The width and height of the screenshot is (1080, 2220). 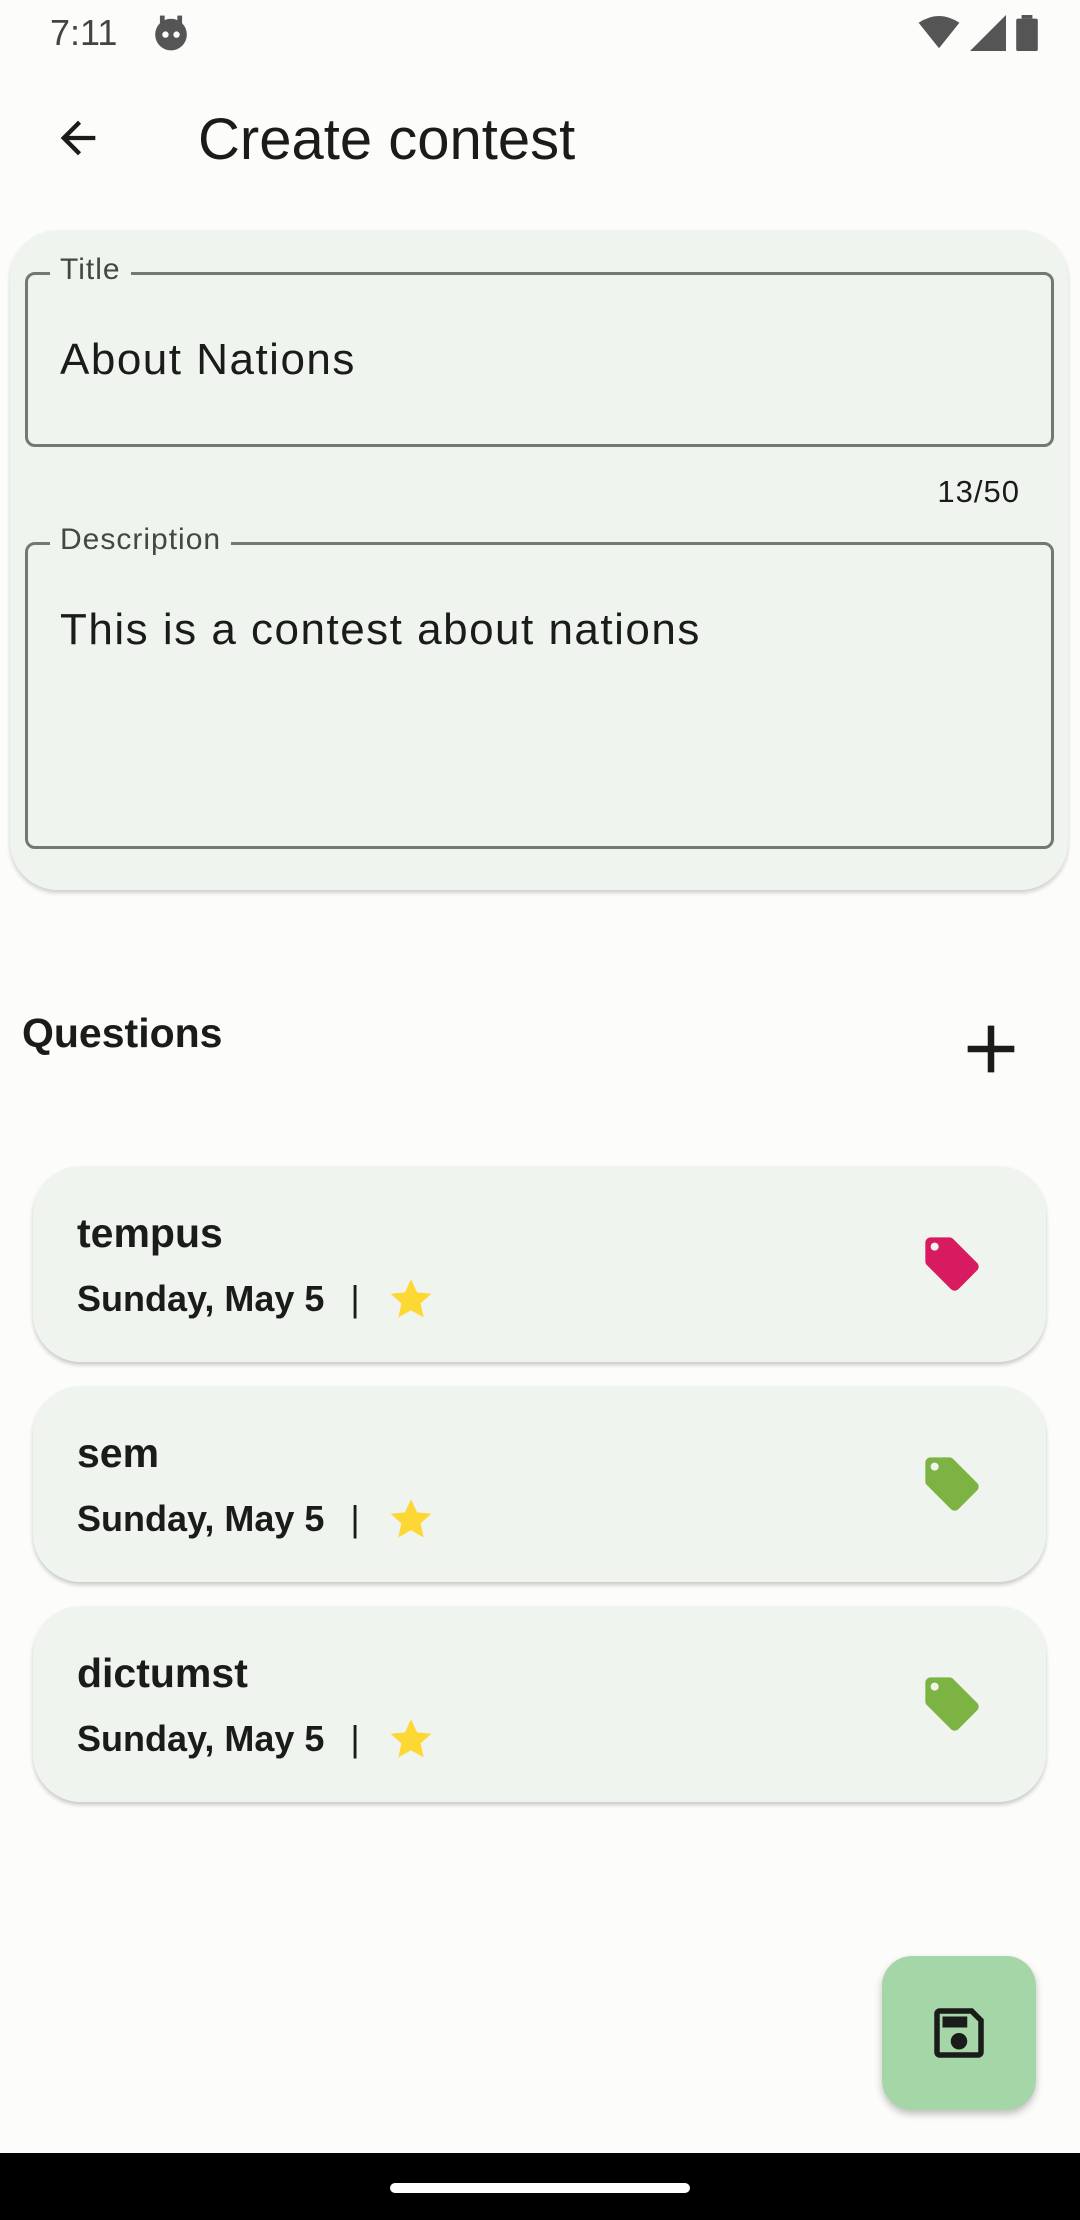 I want to click on title-field: Title About Nations, so click(x=539, y=350).